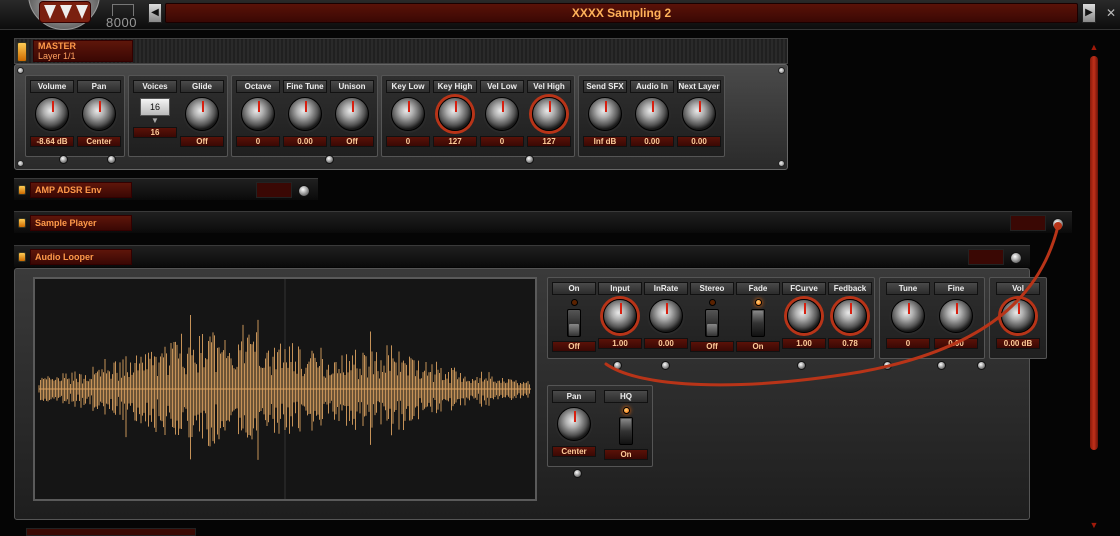 This screenshot has height=536, width=1120. I want to click on control-fine-tune: Fine Tune 0.00, so click(305, 113).